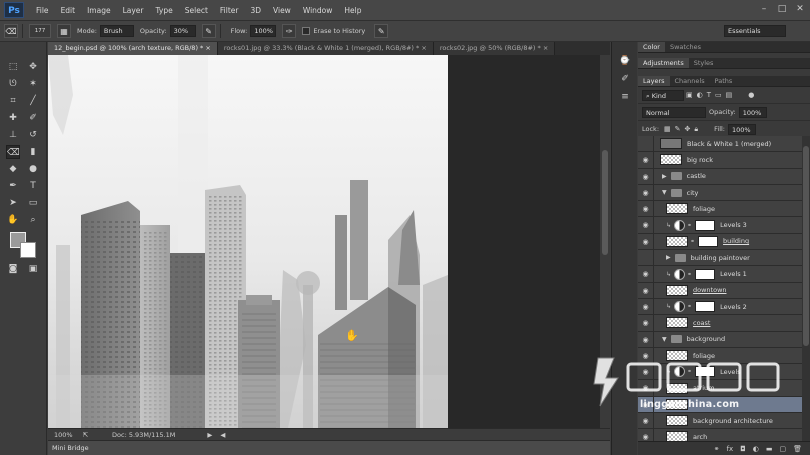  What do you see at coordinates (133, 10) in the screenshot?
I see `menu-layer: Layer` at bounding box center [133, 10].